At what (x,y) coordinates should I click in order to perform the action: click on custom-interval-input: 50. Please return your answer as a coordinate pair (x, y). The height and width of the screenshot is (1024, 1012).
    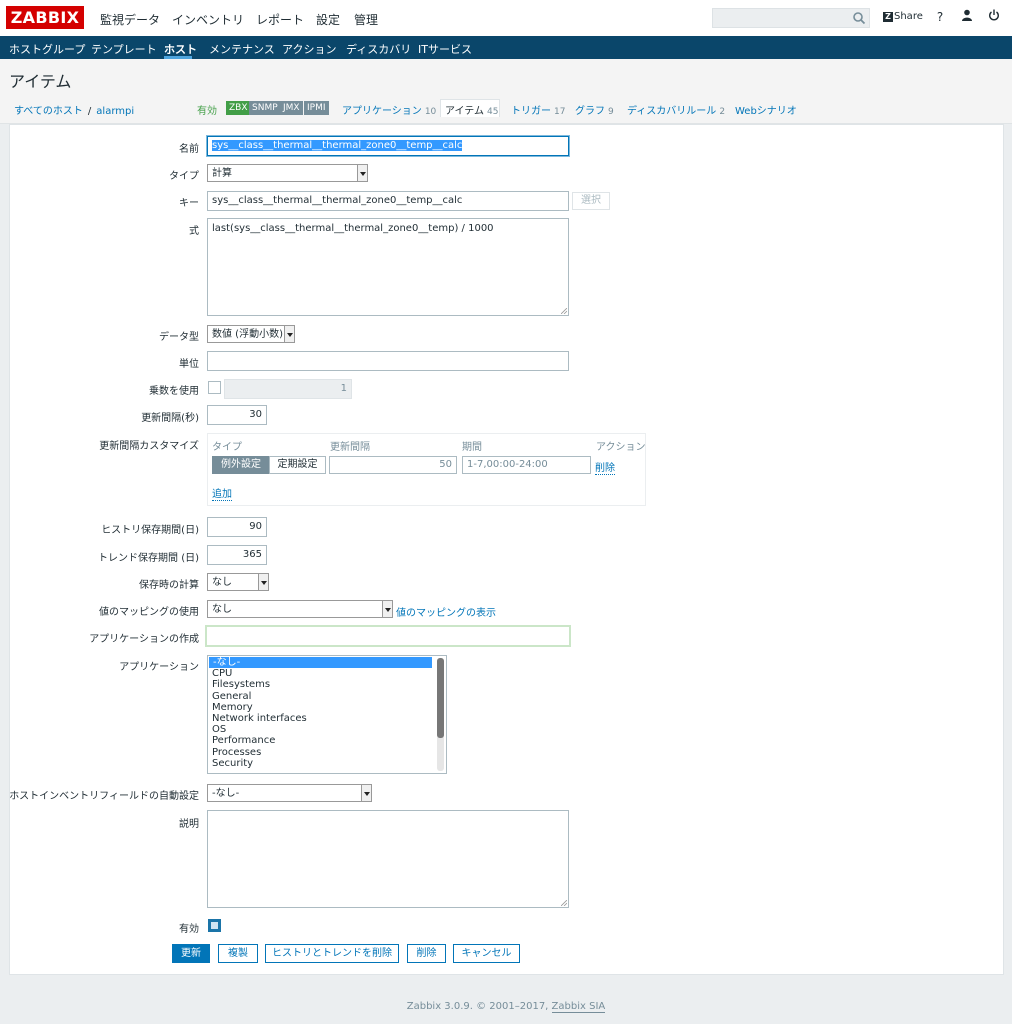
    Looking at the image, I should click on (393, 465).